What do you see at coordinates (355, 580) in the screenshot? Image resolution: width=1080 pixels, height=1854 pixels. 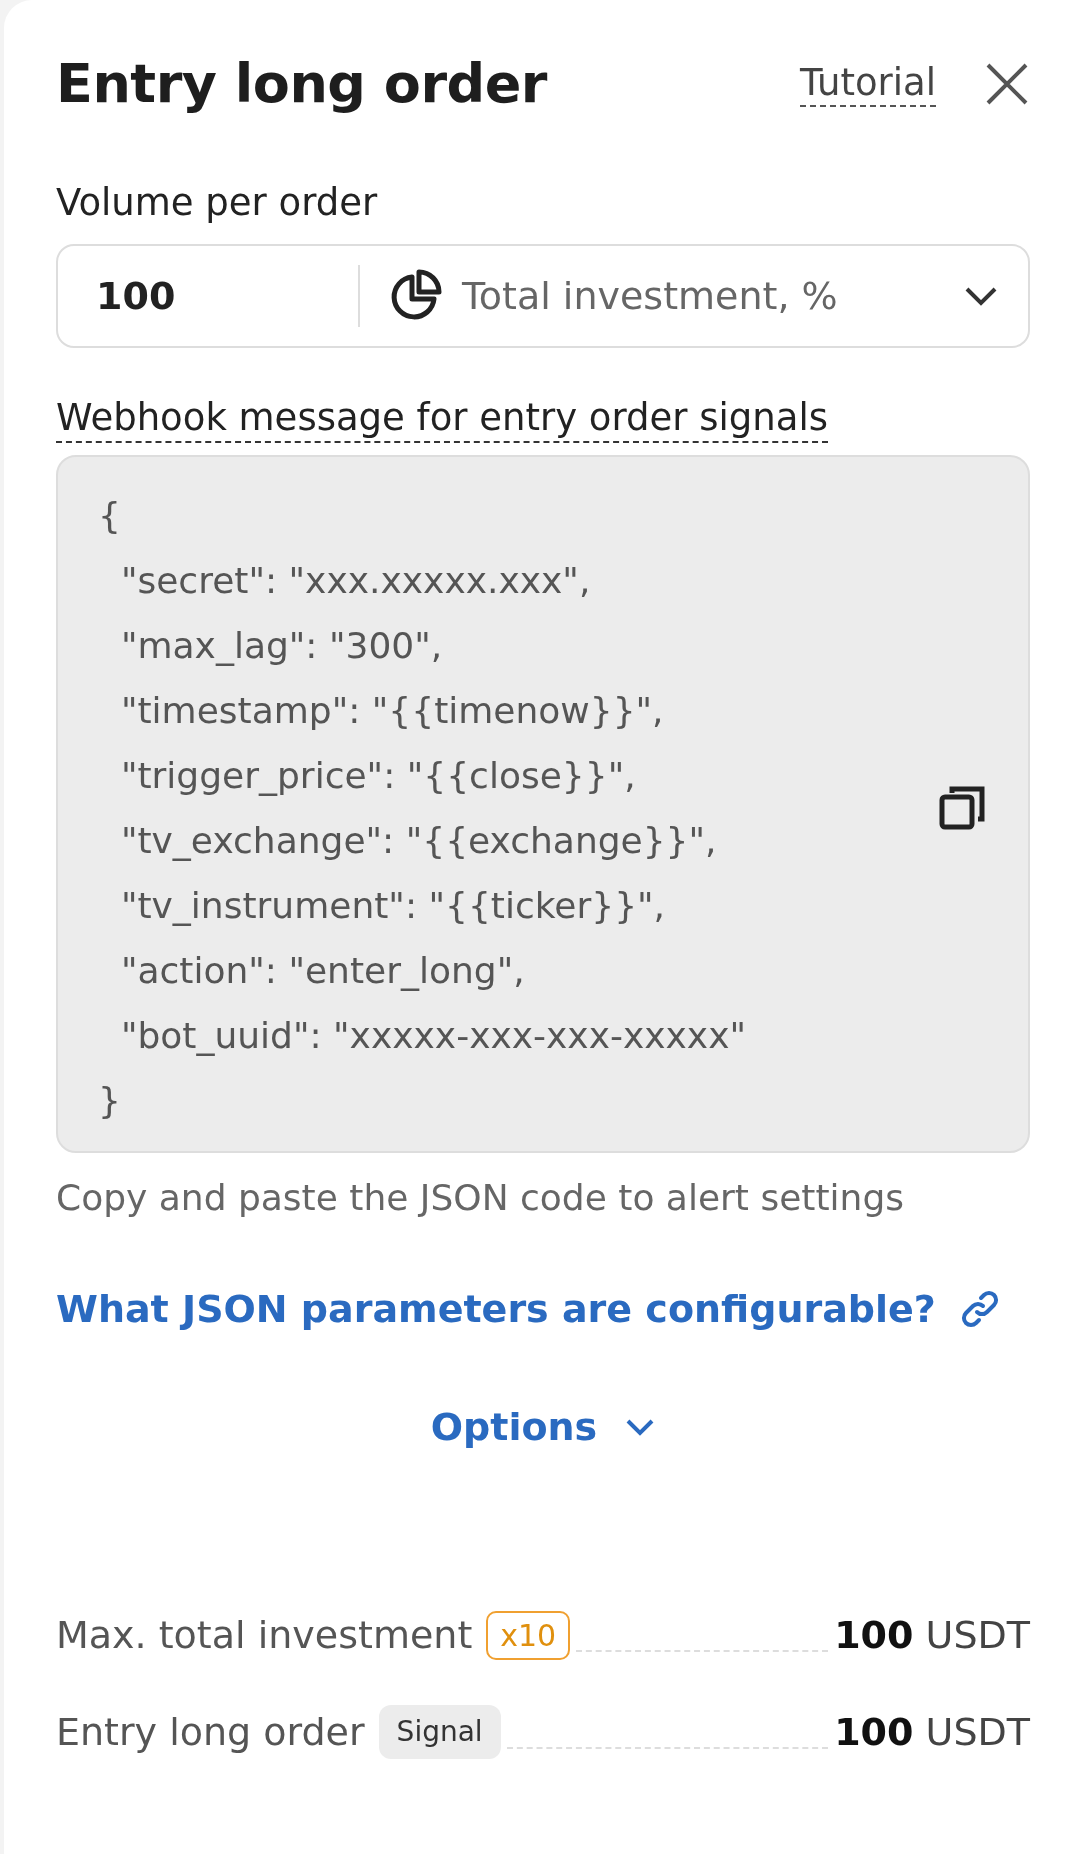 I see `code-line: "secret": "xxx.xxxxx.xxx",` at bounding box center [355, 580].